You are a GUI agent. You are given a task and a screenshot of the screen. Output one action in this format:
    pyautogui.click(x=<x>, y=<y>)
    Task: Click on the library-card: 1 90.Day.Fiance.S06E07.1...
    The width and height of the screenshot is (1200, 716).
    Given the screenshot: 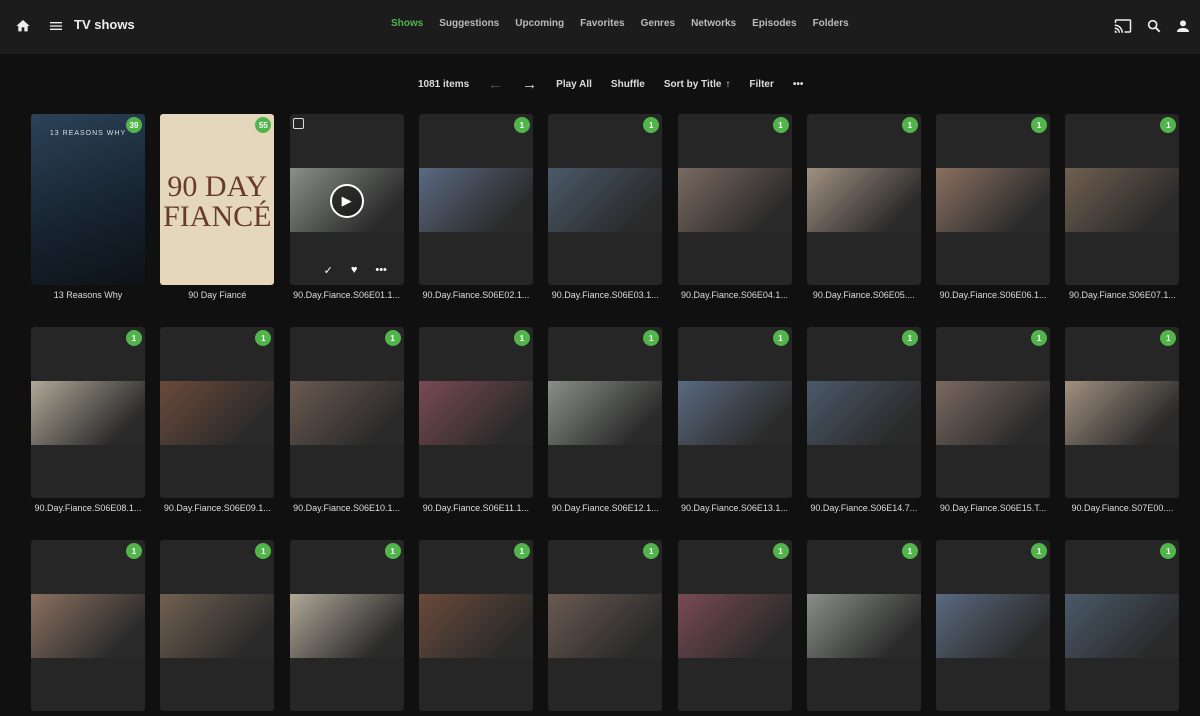 What is the action you would take?
    pyautogui.click(x=1122, y=207)
    